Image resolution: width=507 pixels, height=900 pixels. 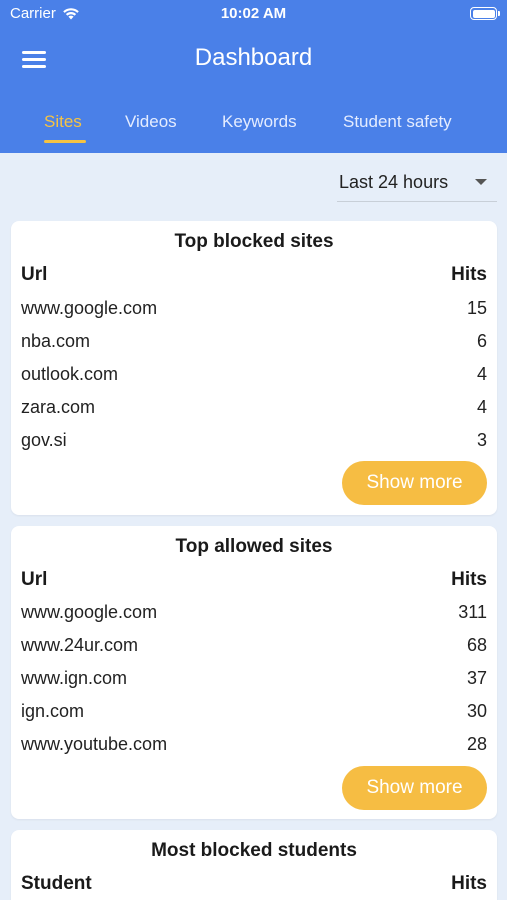 I want to click on page-title: Dashboard, so click(x=253, y=57).